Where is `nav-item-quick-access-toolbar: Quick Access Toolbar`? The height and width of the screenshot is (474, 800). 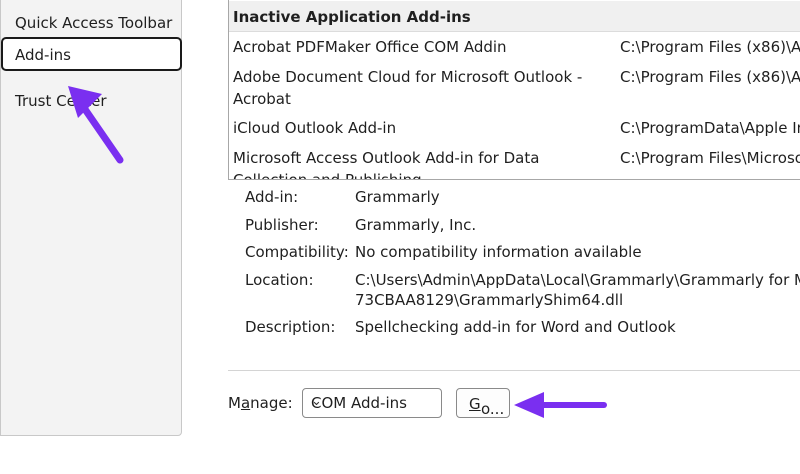
nav-item-quick-access-toolbar: Quick Access Toolbar is located at coordinates (93, 23).